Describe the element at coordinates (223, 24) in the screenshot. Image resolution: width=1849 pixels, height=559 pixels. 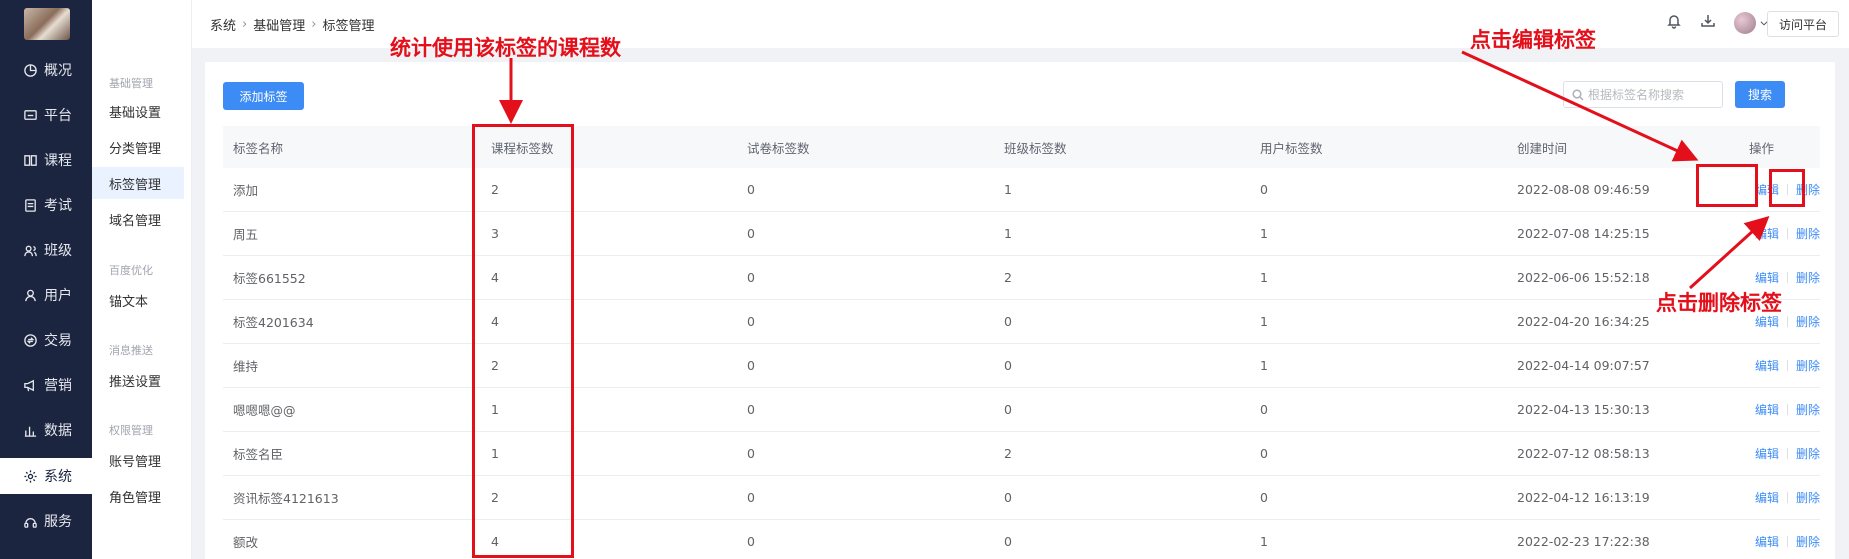
I see `breadcrumb-system: 系统` at that location.